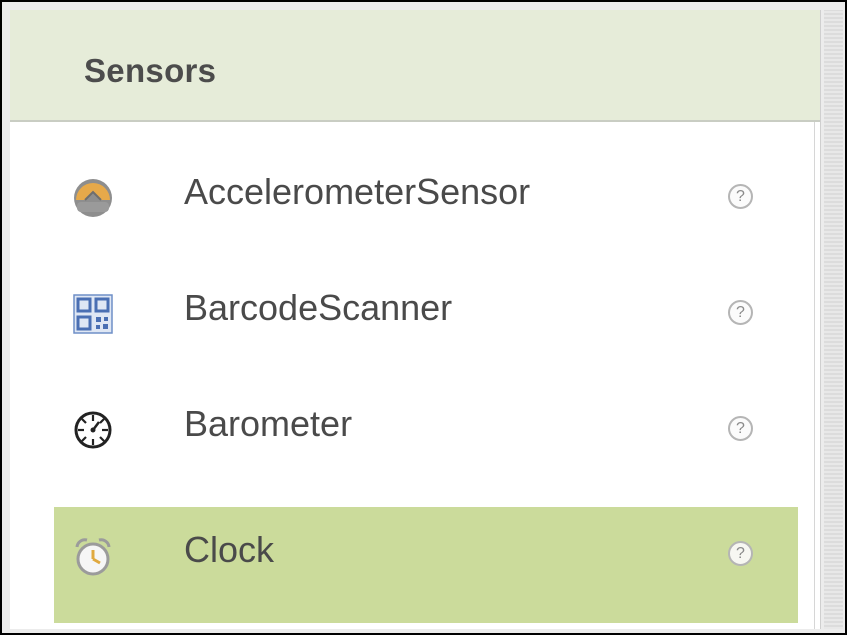  Describe the element at coordinates (357, 191) in the screenshot. I see `palette-item-label: AccelerometerSensor` at that location.